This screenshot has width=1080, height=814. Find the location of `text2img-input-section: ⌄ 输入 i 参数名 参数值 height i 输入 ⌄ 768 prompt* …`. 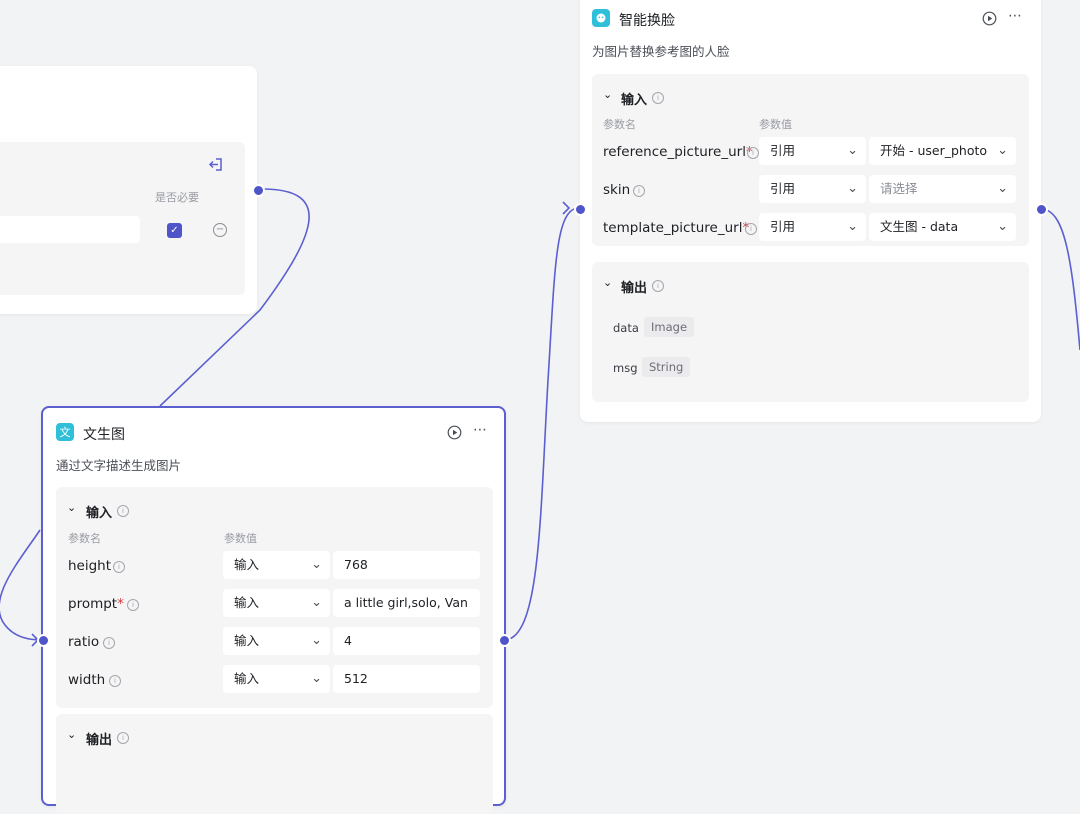

text2img-input-section: ⌄ 输入 i 参数名 参数值 height i 输入 ⌄ 768 prompt* … is located at coordinates (274, 597).